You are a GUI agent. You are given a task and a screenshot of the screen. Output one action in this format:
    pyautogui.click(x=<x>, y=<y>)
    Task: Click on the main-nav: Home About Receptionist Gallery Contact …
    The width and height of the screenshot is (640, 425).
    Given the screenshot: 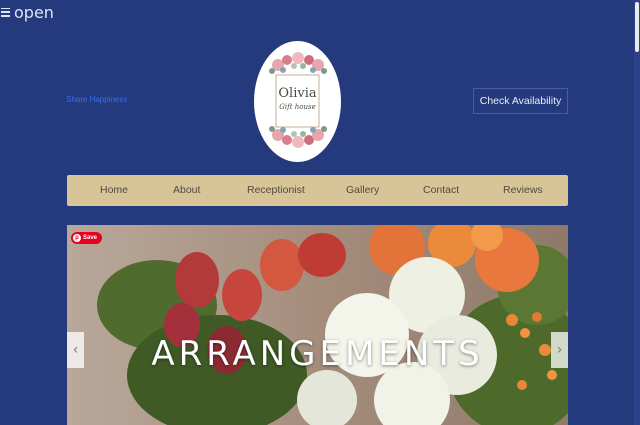 What is the action you would take?
    pyautogui.click(x=317, y=190)
    